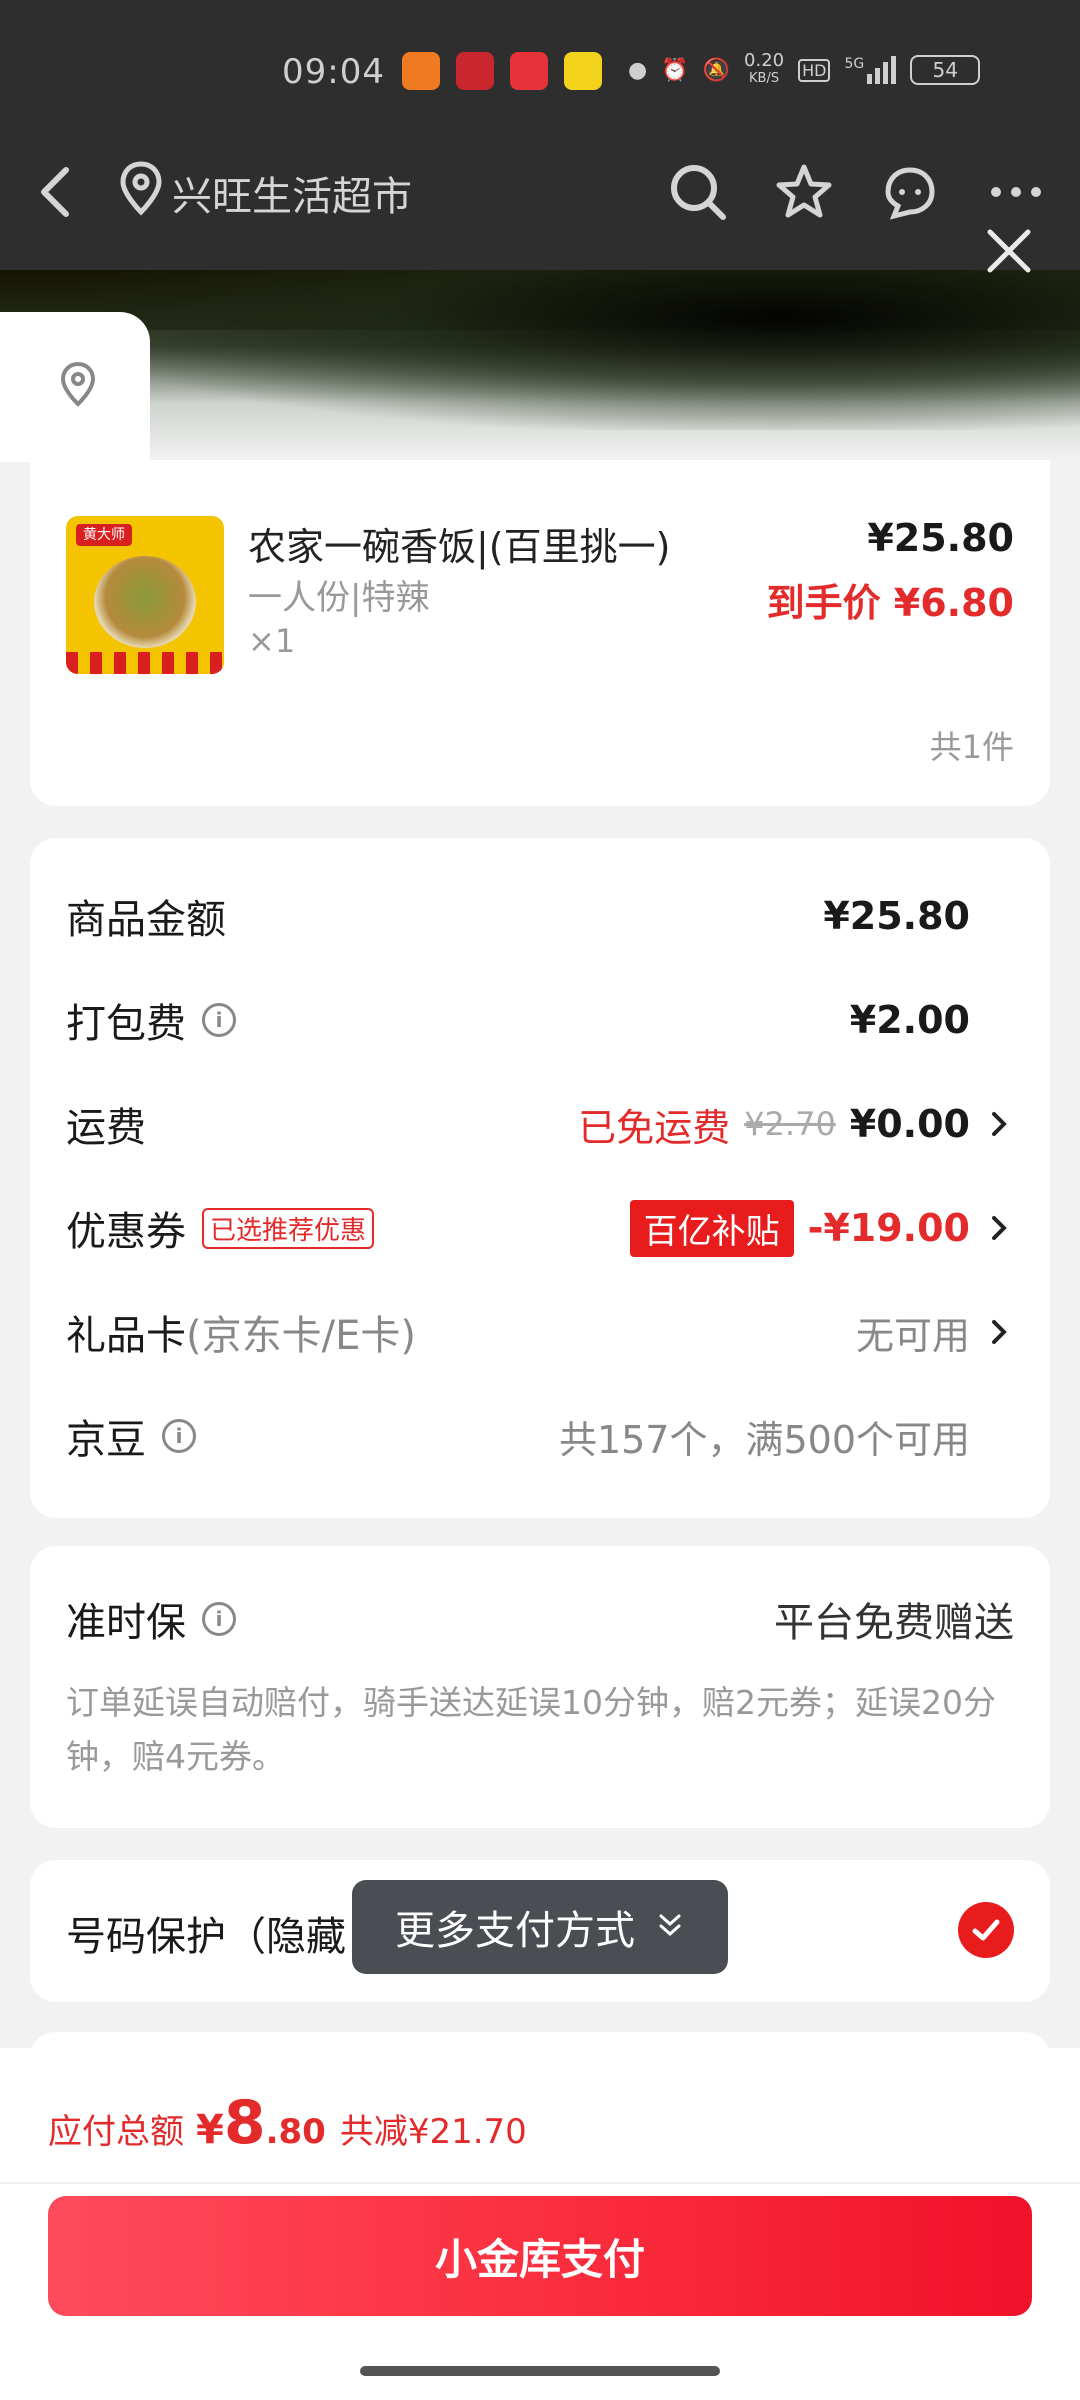  What do you see at coordinates (502, 71) in the screenshot?
I see `notification-icons` at bounding box center [502, 71].